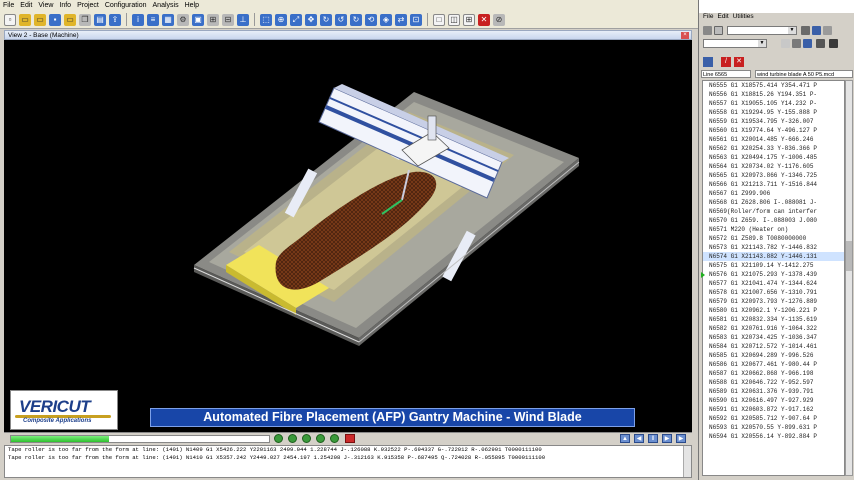 The width and height of the screenshot is (854, 480). I want to click on nc-line: N6594 G1 X20556.14 Y-892.884 P, so click(773, 436).